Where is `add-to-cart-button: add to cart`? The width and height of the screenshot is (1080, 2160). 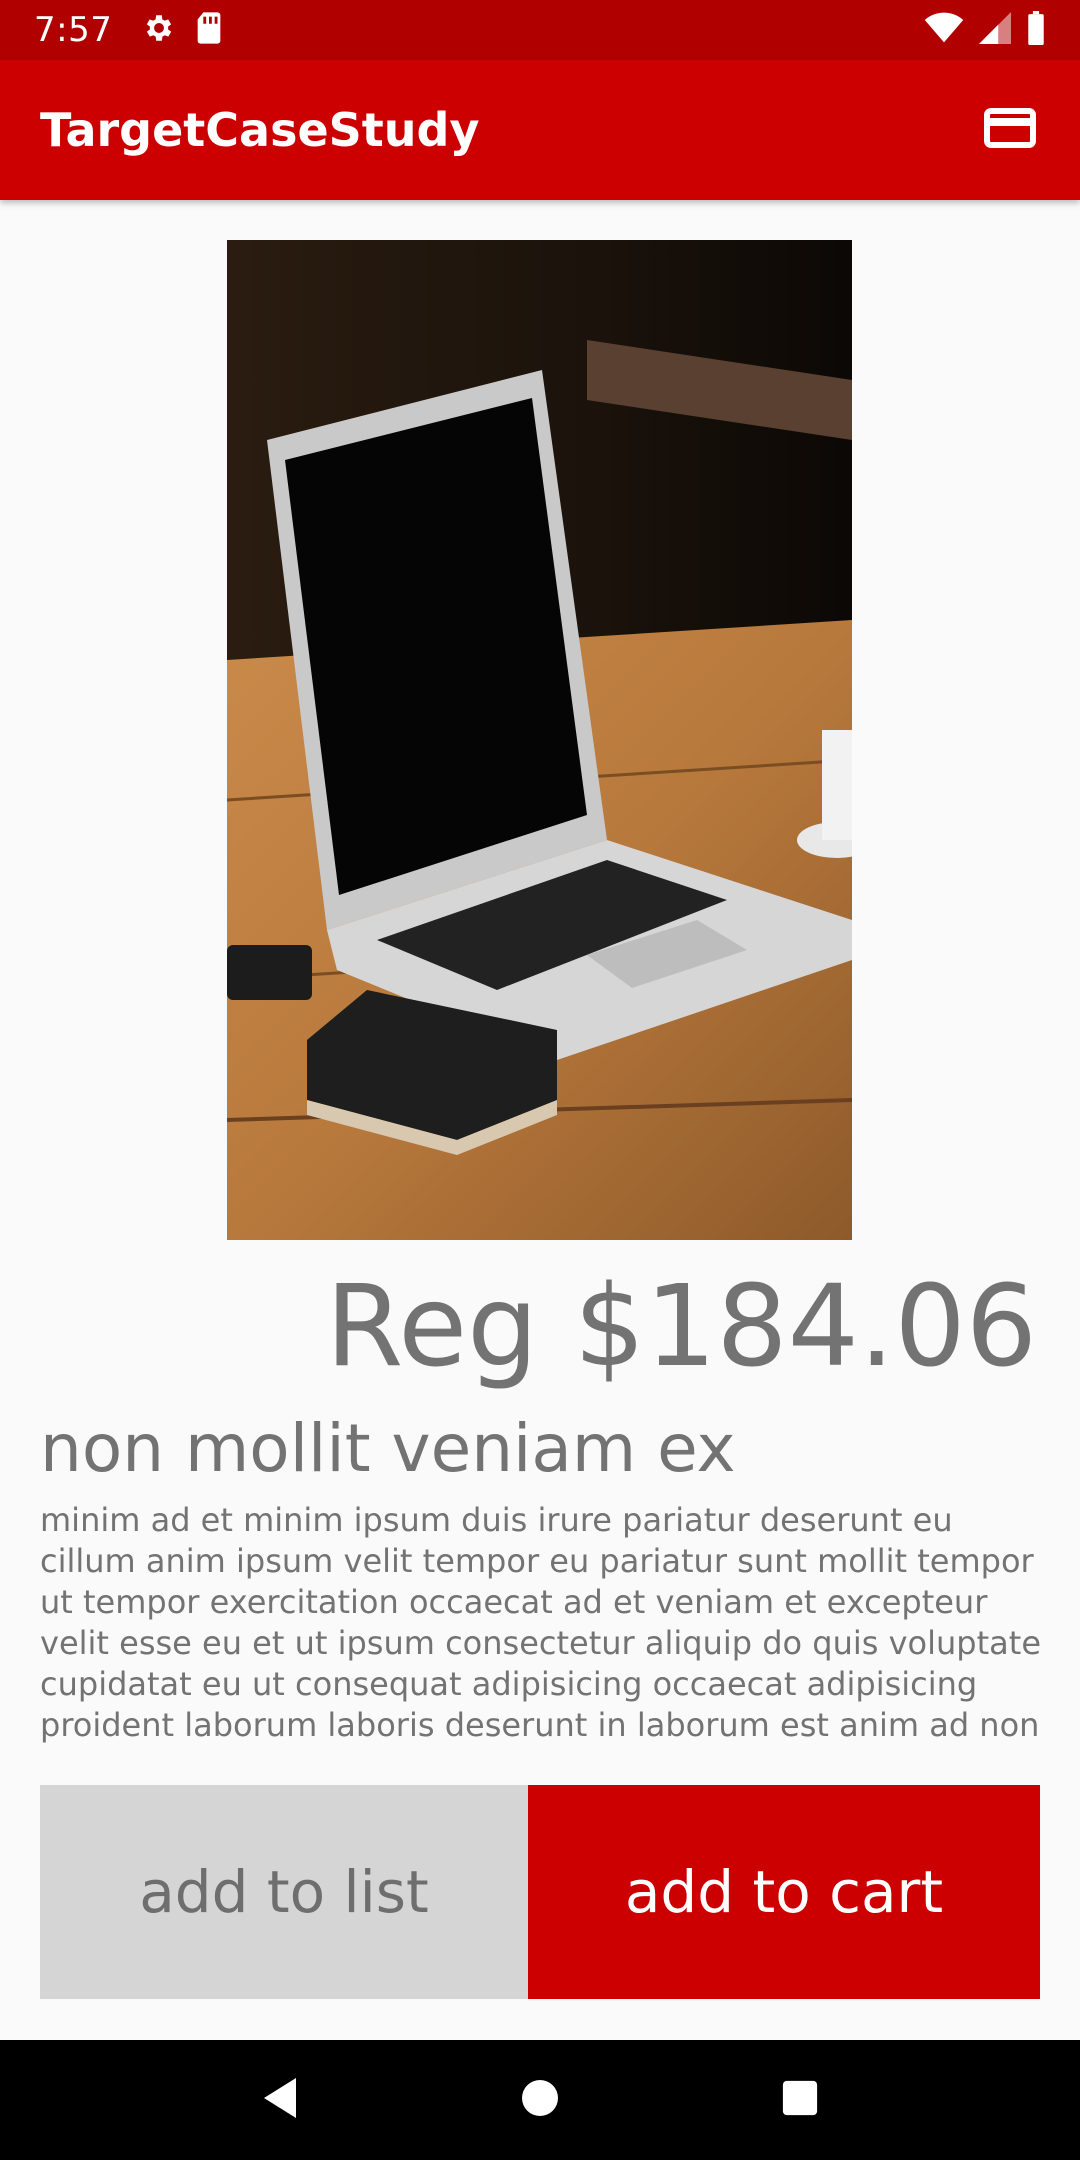 add-to-cart-button: add to cart is located at coordinates (784, 1892).